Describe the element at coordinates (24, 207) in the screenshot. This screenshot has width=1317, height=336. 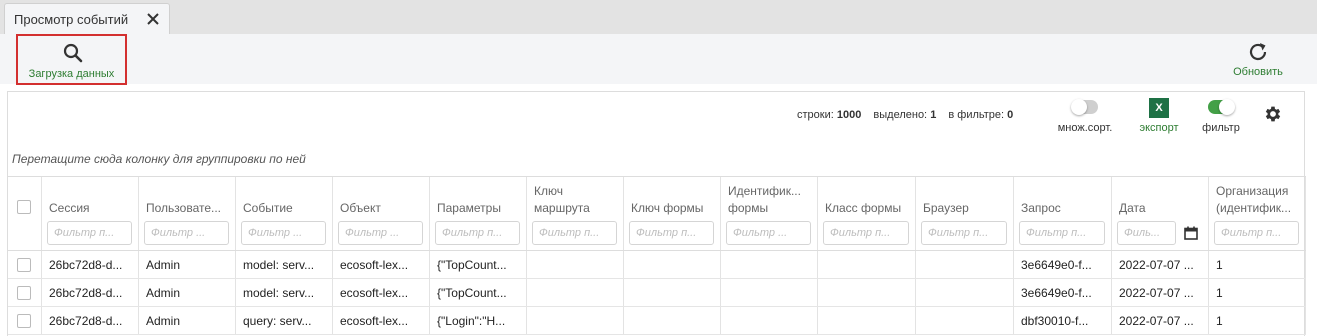
I see `select-all-checkbox` at that location.